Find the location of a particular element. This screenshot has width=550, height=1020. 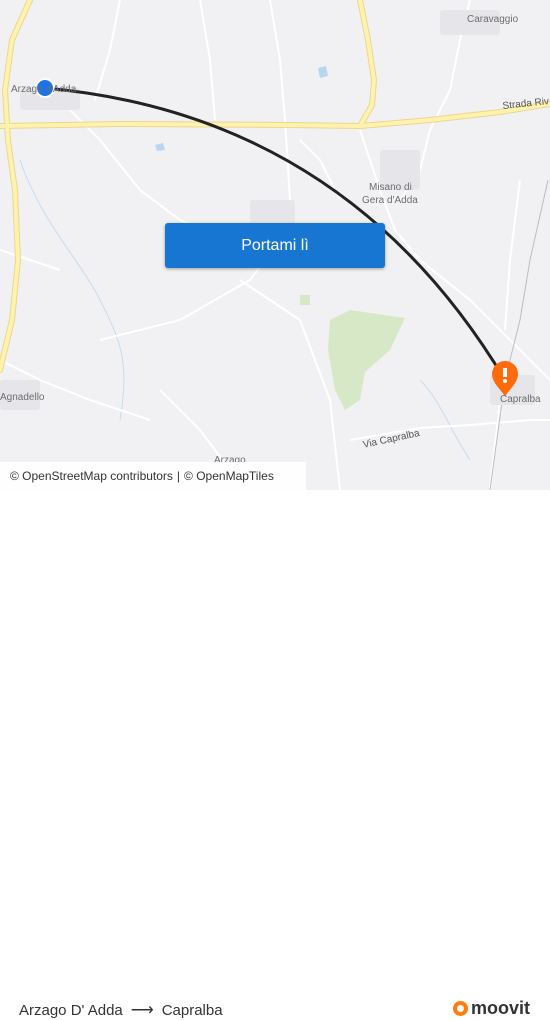

route-summary: Arzago D' Adda ⟶ Capralba is located at coordinates (121, 1010).